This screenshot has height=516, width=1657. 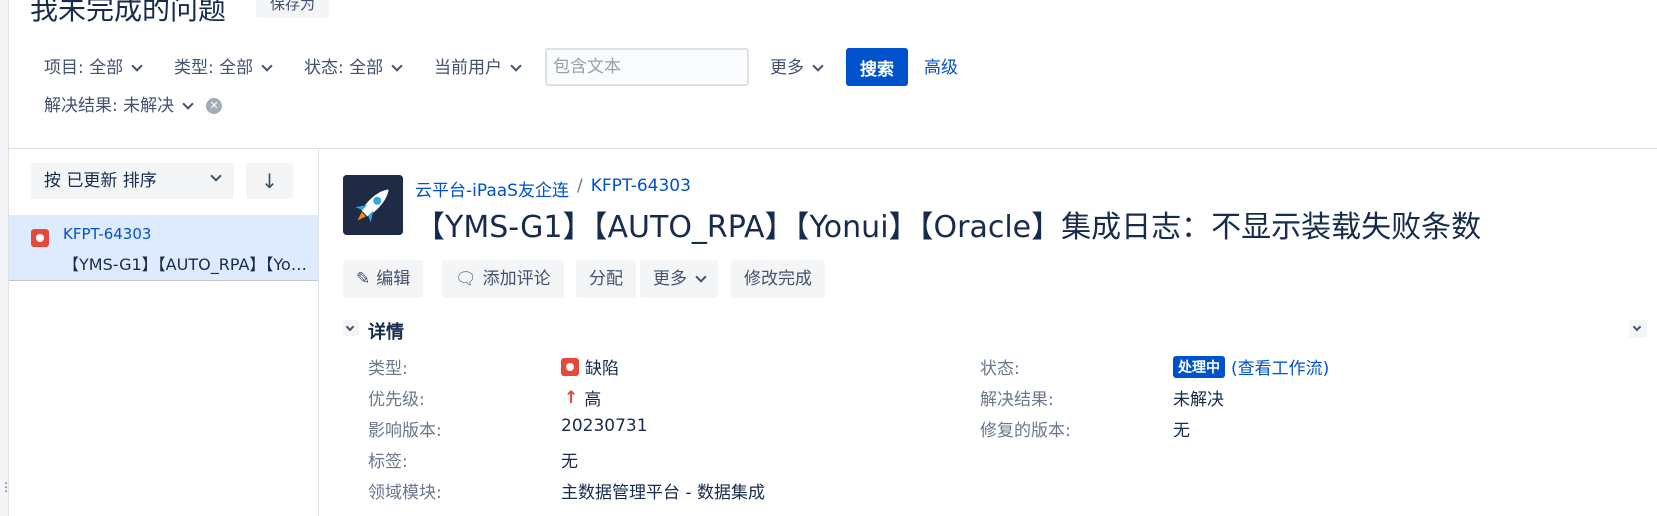 I want to click on resolution-value-text: 未解决, so click(x=1198, y=400).